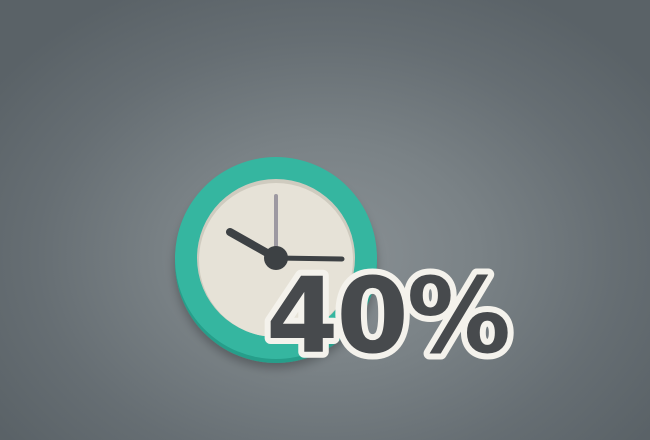 The image size is (650, 440). Describe the element at coordinates (387, 316) in the screenshot. I see `percent-label: 40%` at that location.